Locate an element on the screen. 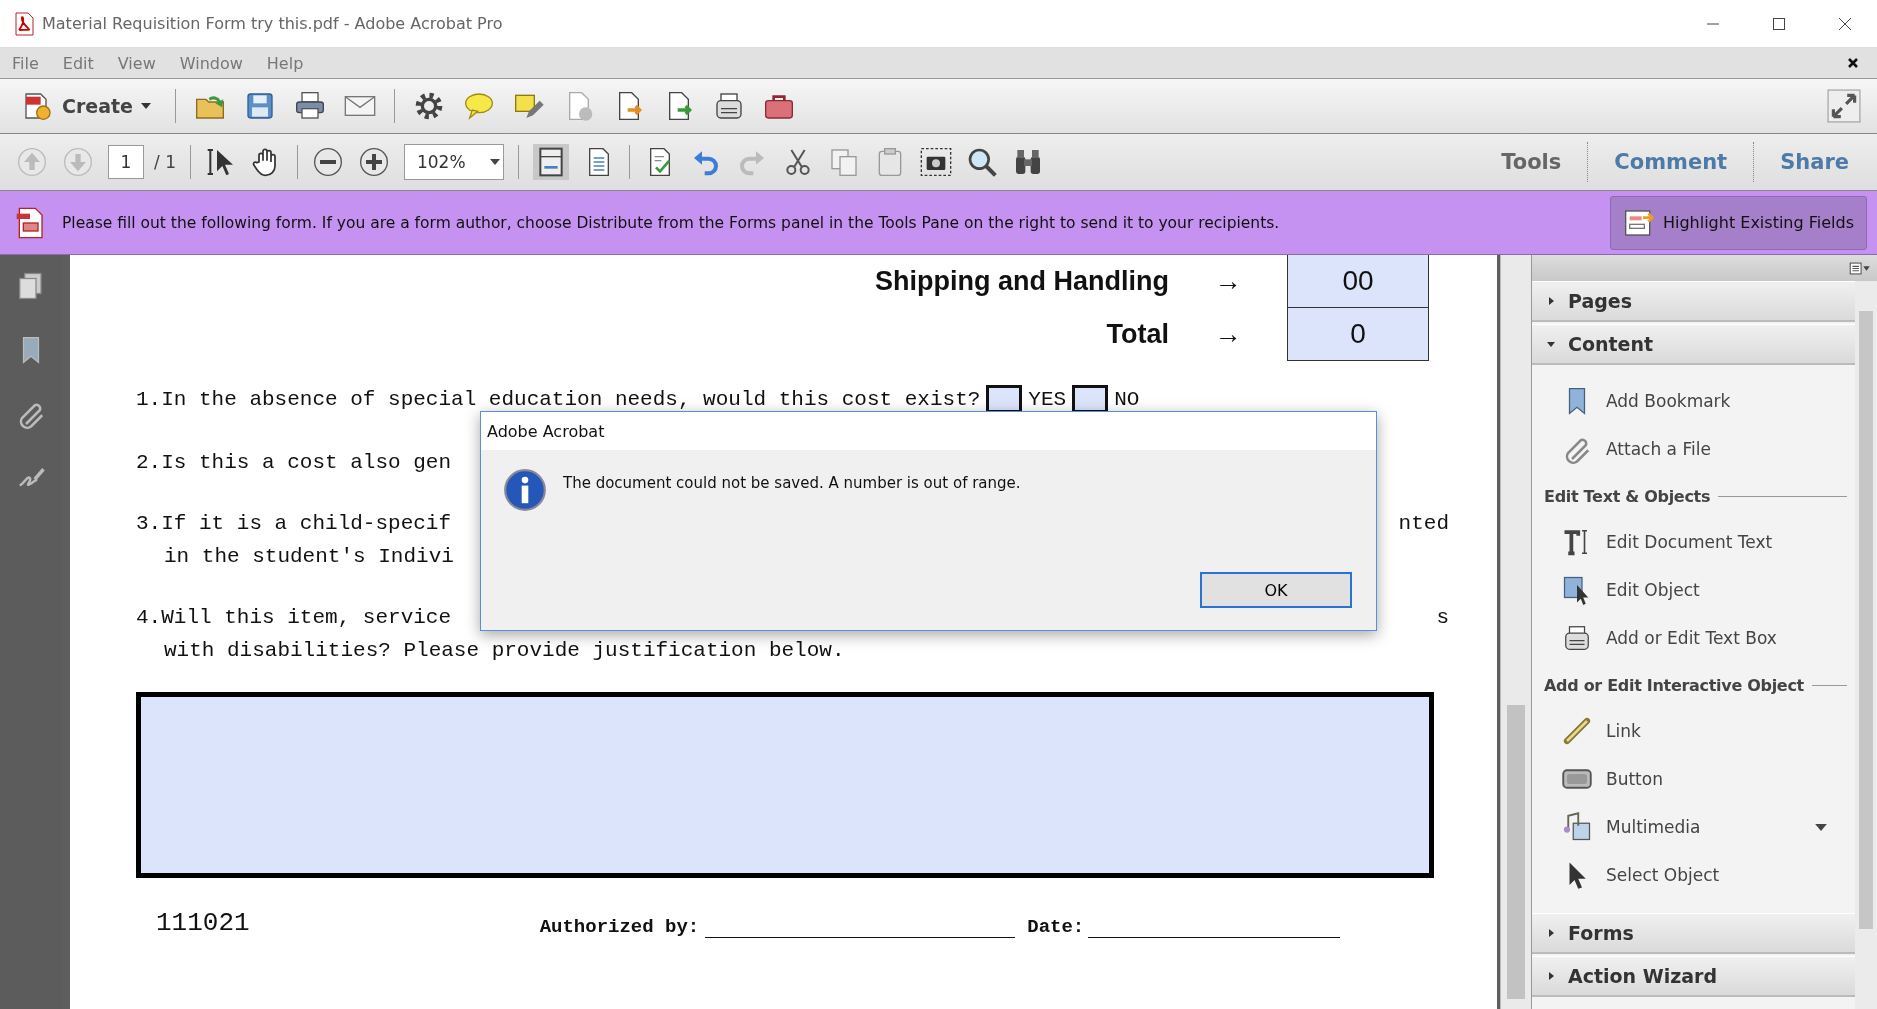 The width and height of the screenshot is (1877, 1009). form-icon is located at coordinates (30, 222).